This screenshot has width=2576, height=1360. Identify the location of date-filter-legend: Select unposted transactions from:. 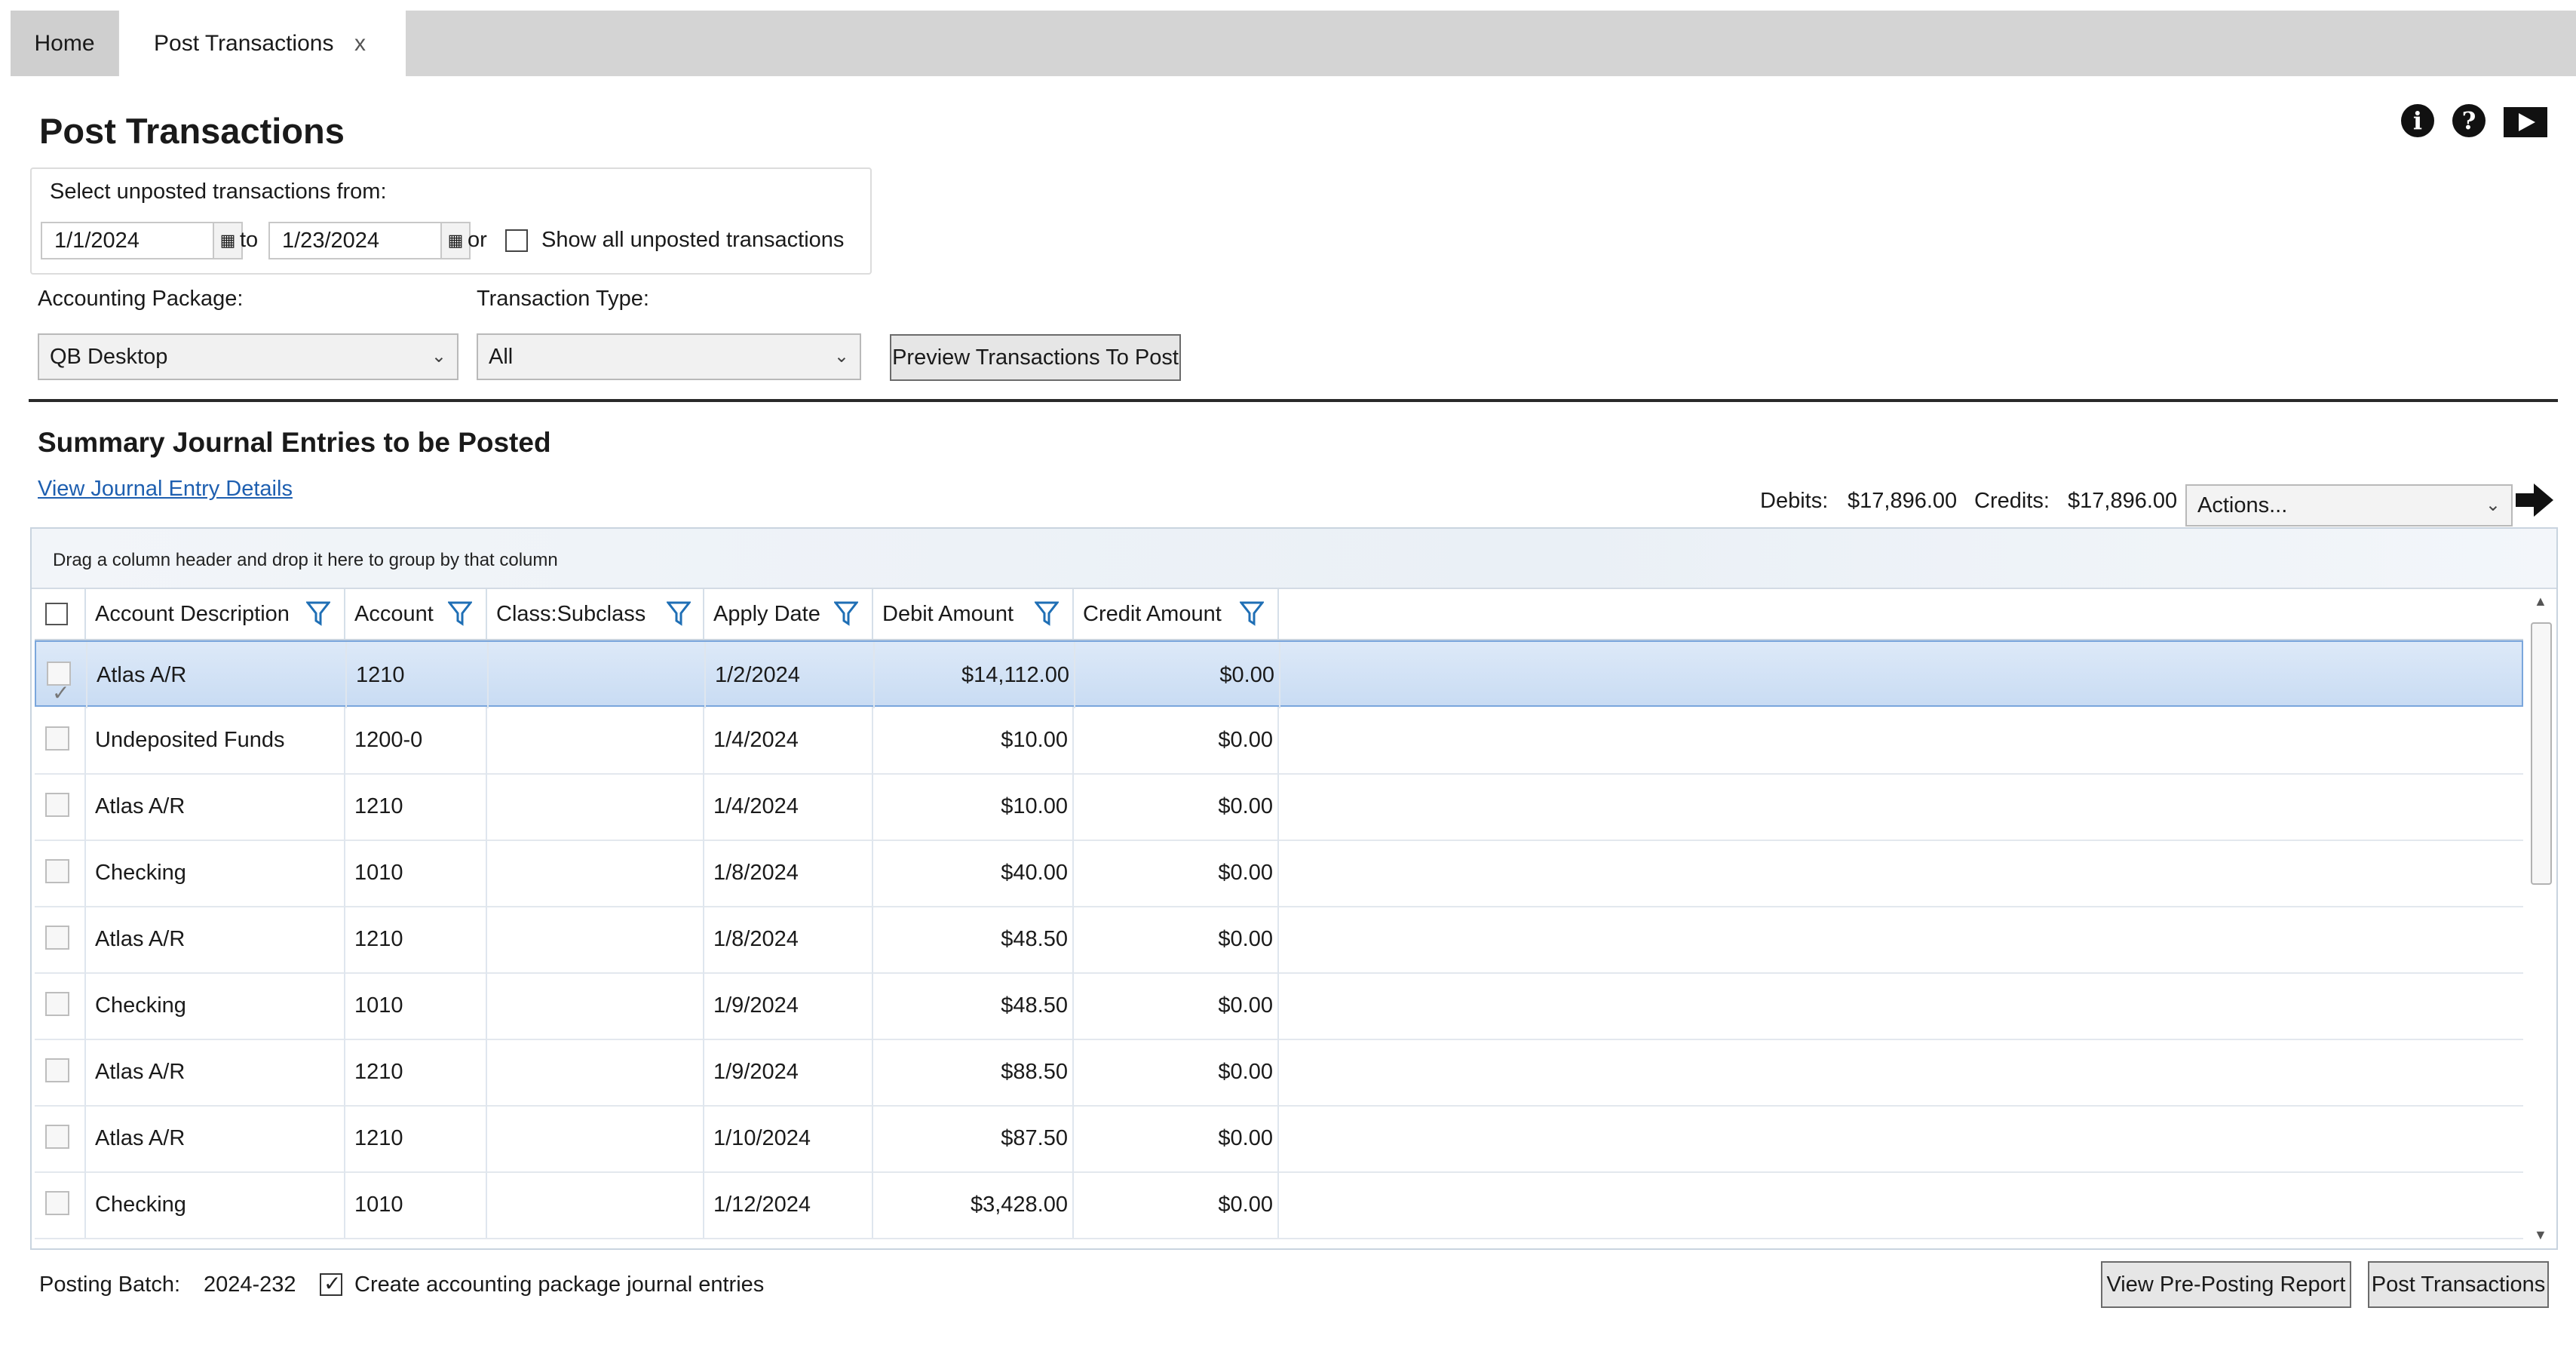
(218, 192).